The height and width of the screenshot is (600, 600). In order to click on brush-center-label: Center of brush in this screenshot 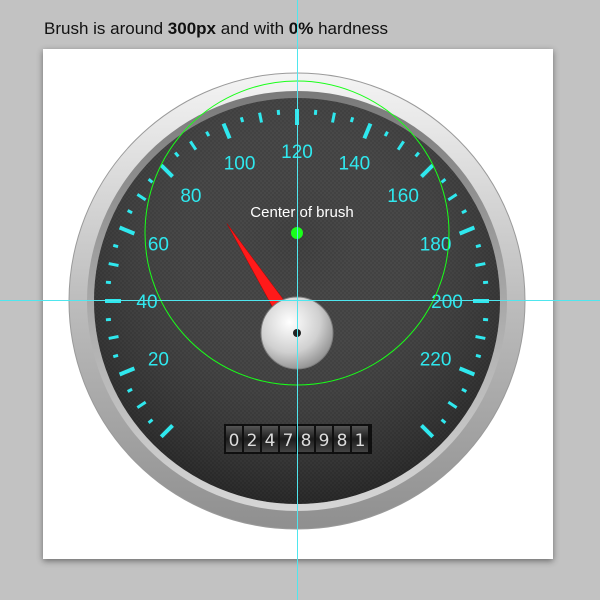, I will do `click(301, 212)`.